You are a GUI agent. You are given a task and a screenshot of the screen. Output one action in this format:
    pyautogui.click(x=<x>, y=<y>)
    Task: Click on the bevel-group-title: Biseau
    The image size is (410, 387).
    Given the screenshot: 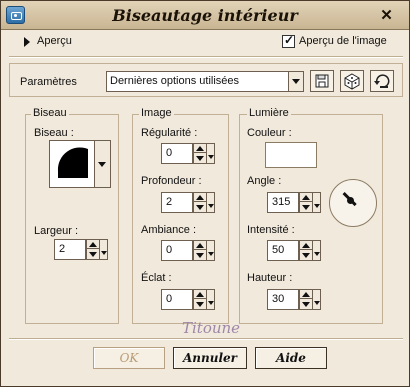 What is the action you would take?
    pyautogui.click(x=50, y=113)
    